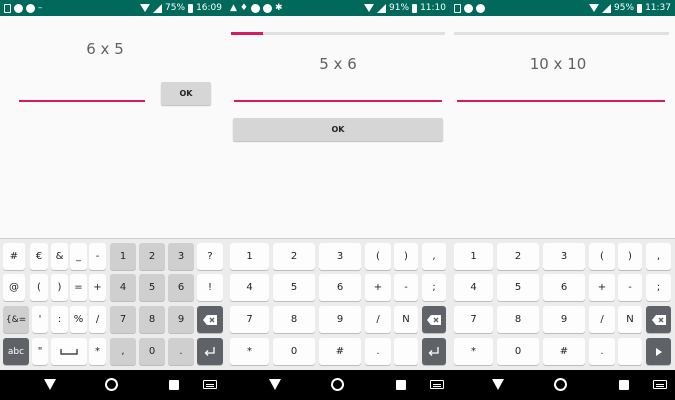  What do you see at coordinates (78, 287) in the screenshot?
I see `key: =` at bounding box center [78, 287].